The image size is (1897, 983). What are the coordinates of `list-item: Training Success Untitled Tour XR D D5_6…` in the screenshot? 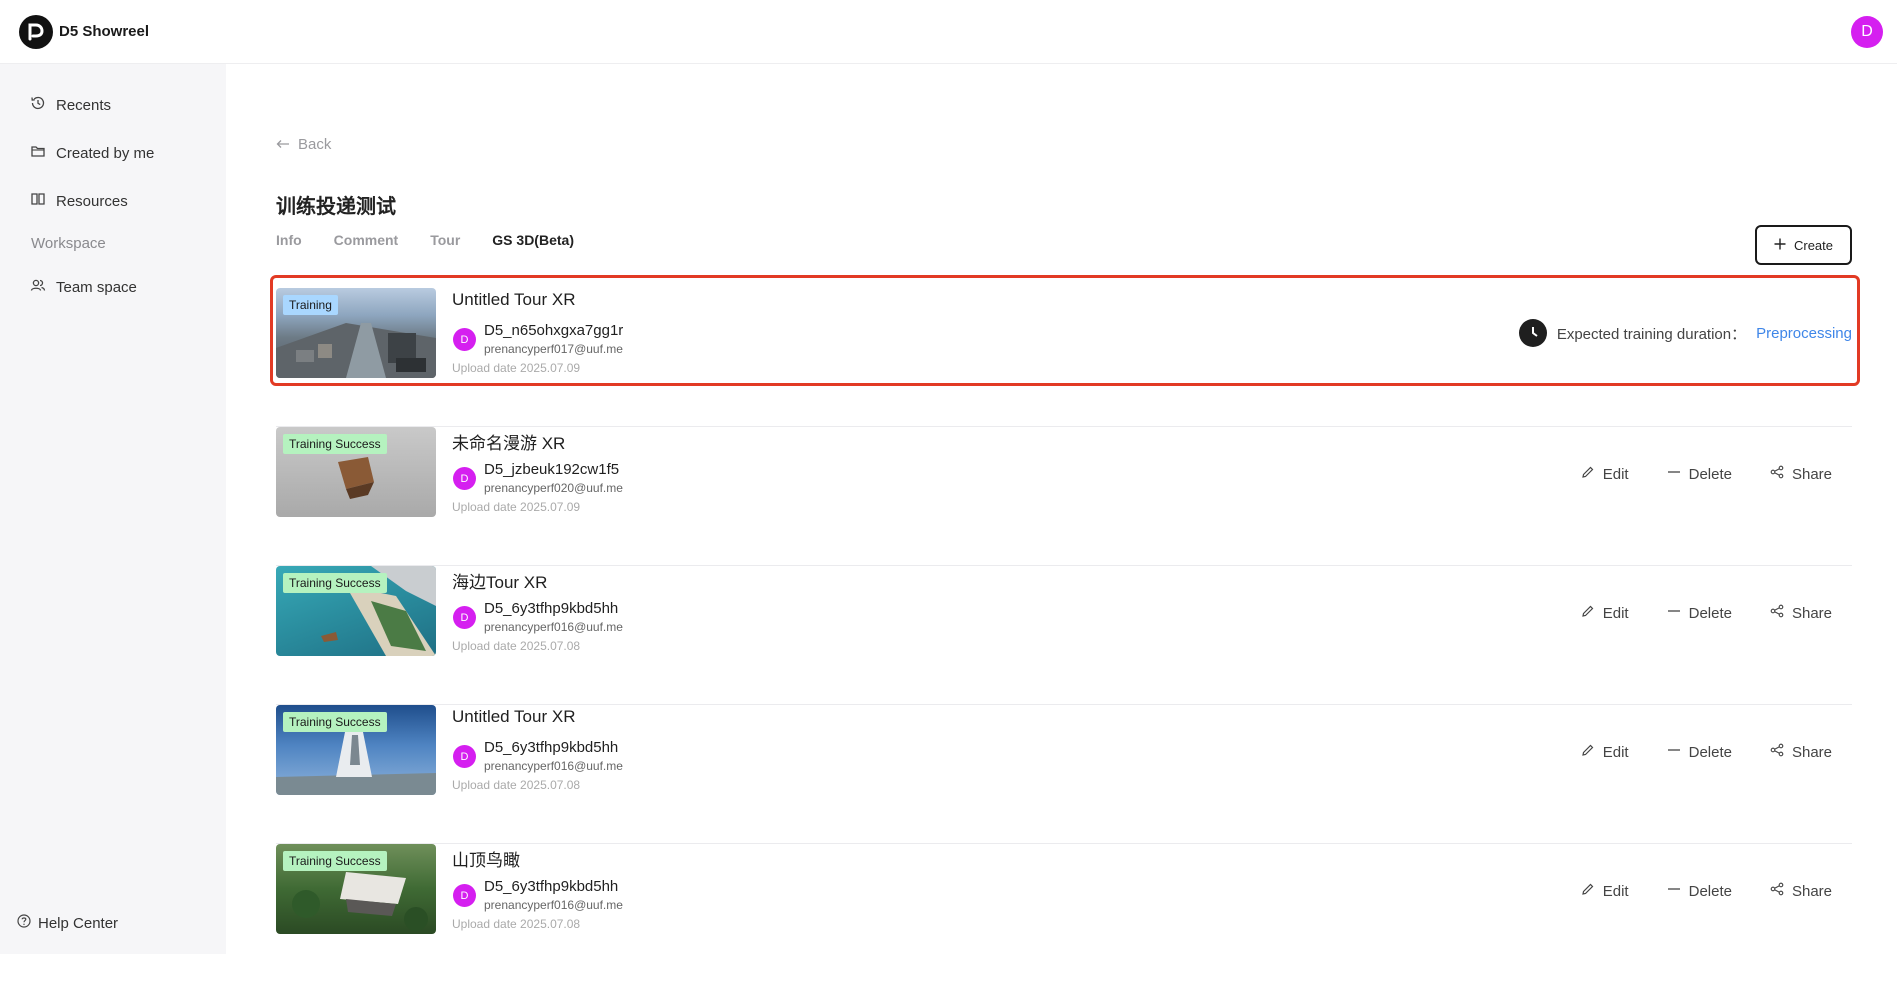 It's located at (1064, 774).